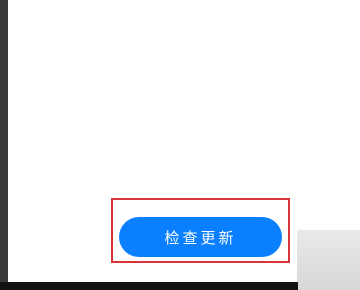 Image resolution: width=360 pixels, height=290 pixels. I want to click on check-update-button: 检查更新, so click(200, 237).